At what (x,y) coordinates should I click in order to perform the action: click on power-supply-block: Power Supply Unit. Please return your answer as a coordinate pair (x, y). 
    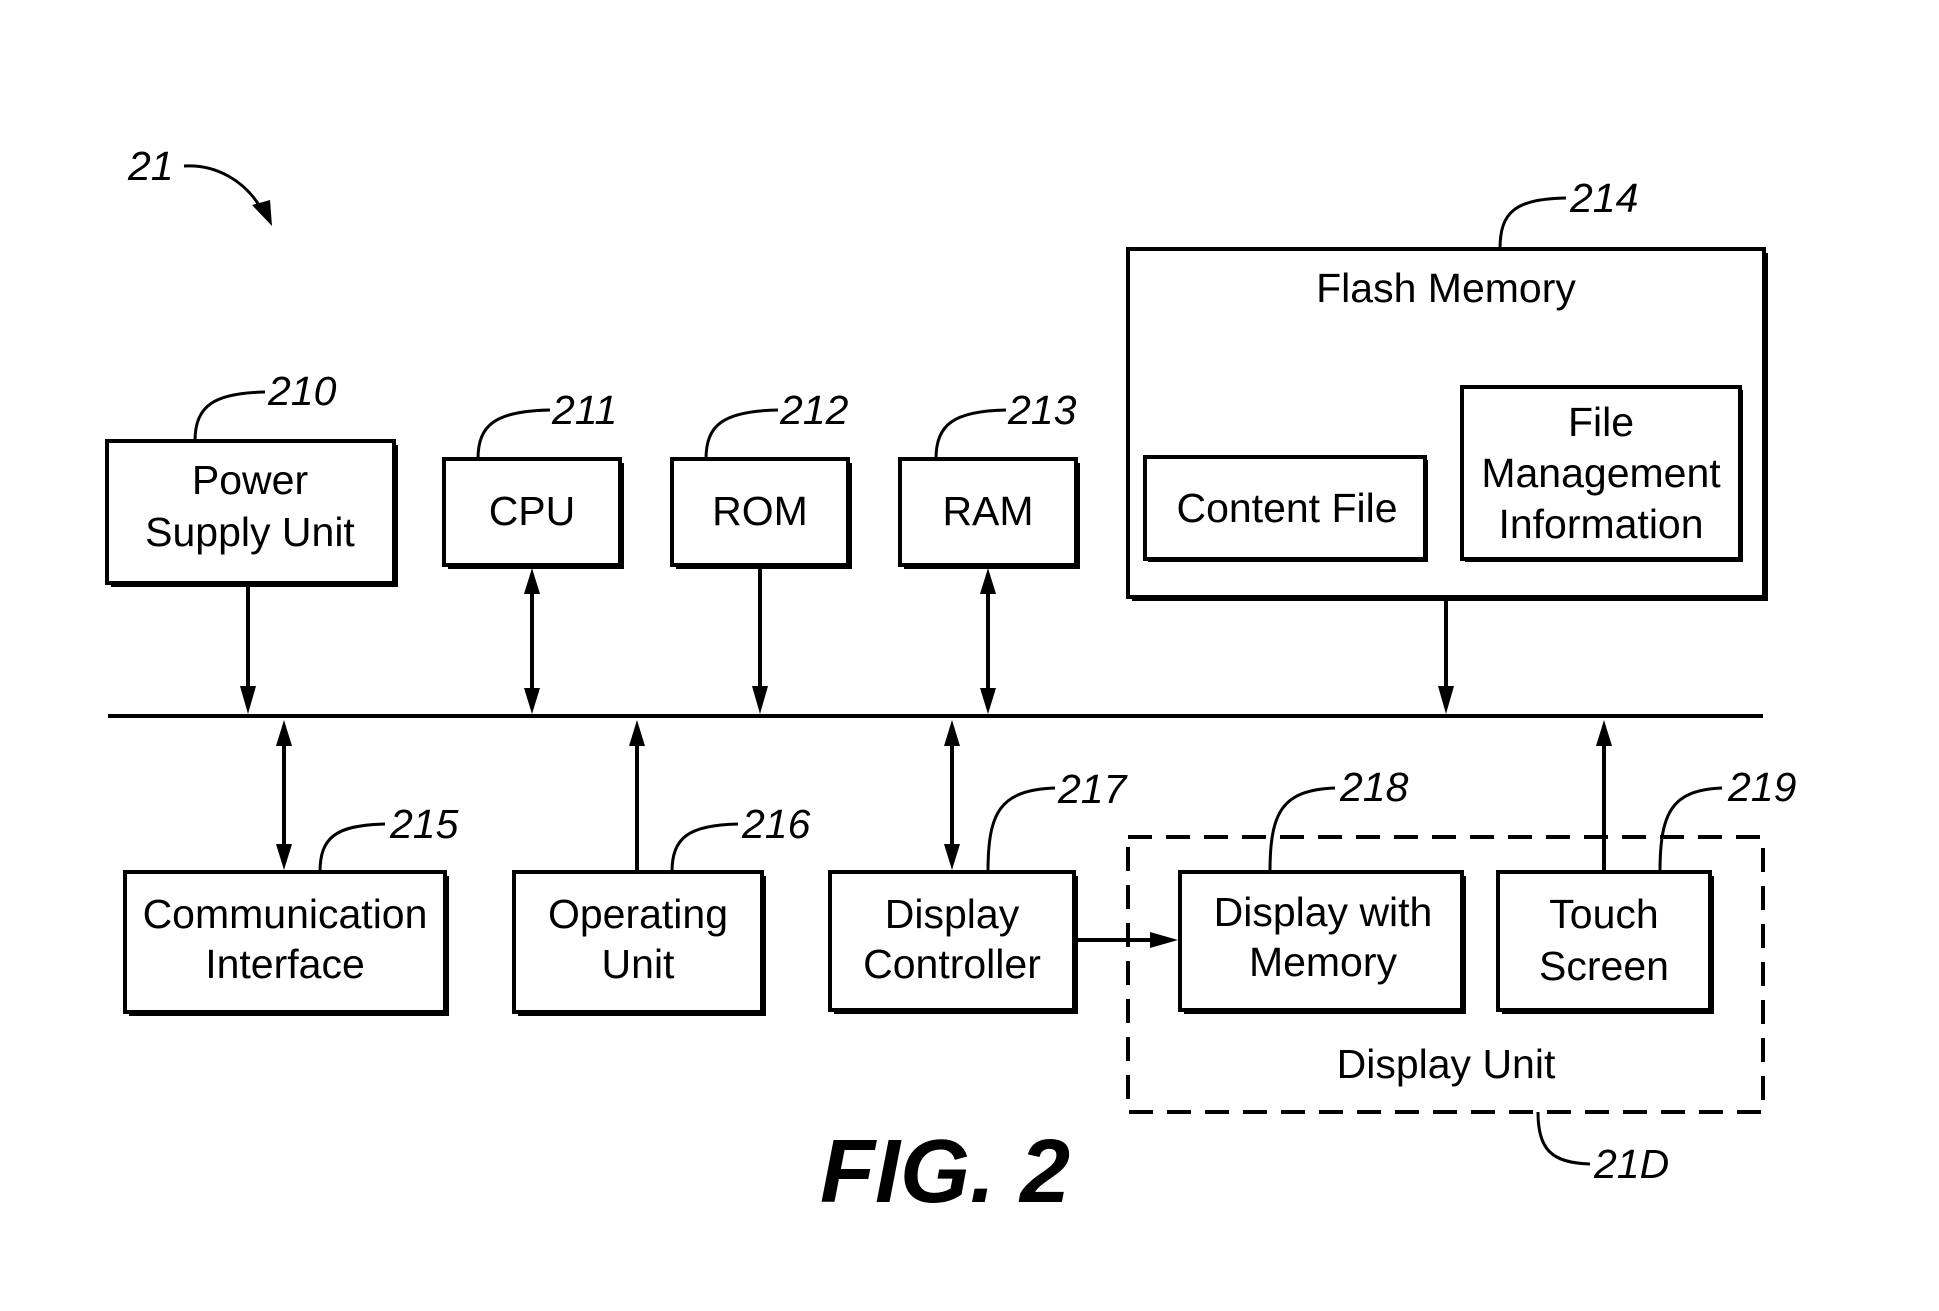
    Looking at the image, I should click on (251, 513).